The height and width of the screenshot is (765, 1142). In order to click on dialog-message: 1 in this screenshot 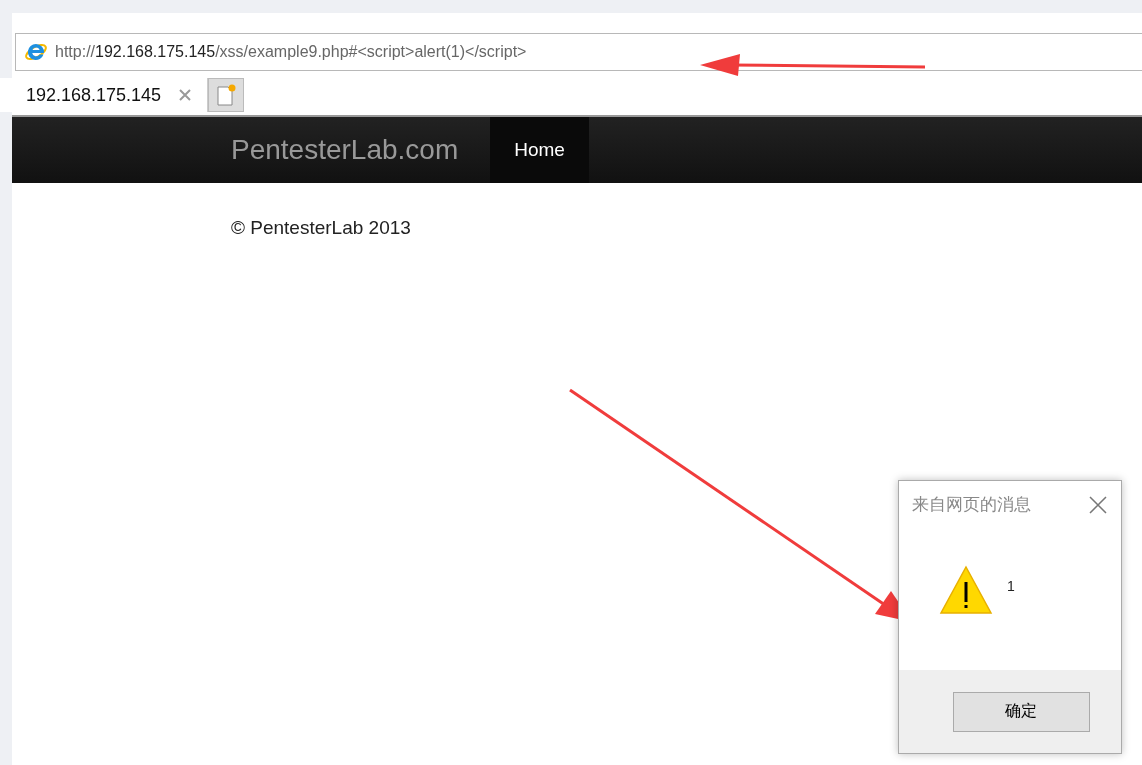, I will do `click(1011, 586)`.